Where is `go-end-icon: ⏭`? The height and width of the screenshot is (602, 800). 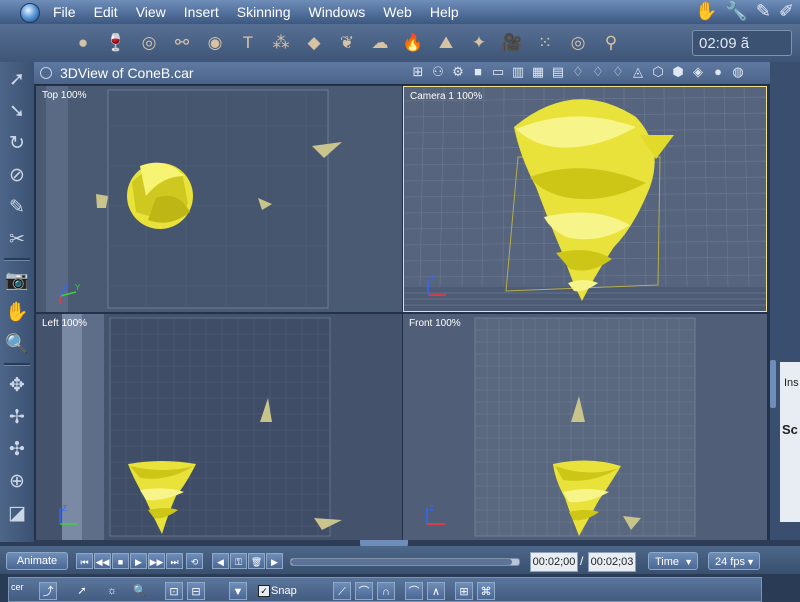
go-end-icon: ⏭ is located at coordinates (174, 561).